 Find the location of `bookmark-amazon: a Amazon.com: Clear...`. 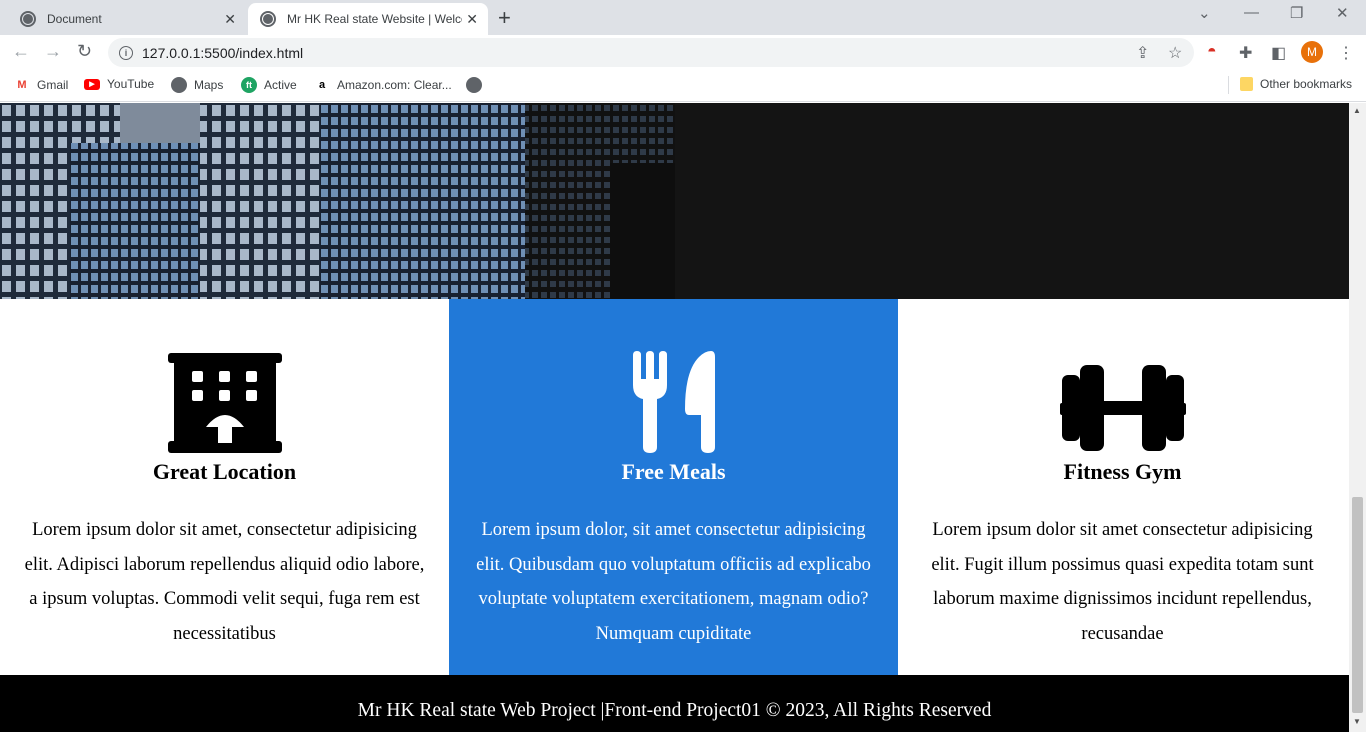

bookmark-amazon: a Amazon.com: Clear... is located at coordinates (383, 85).